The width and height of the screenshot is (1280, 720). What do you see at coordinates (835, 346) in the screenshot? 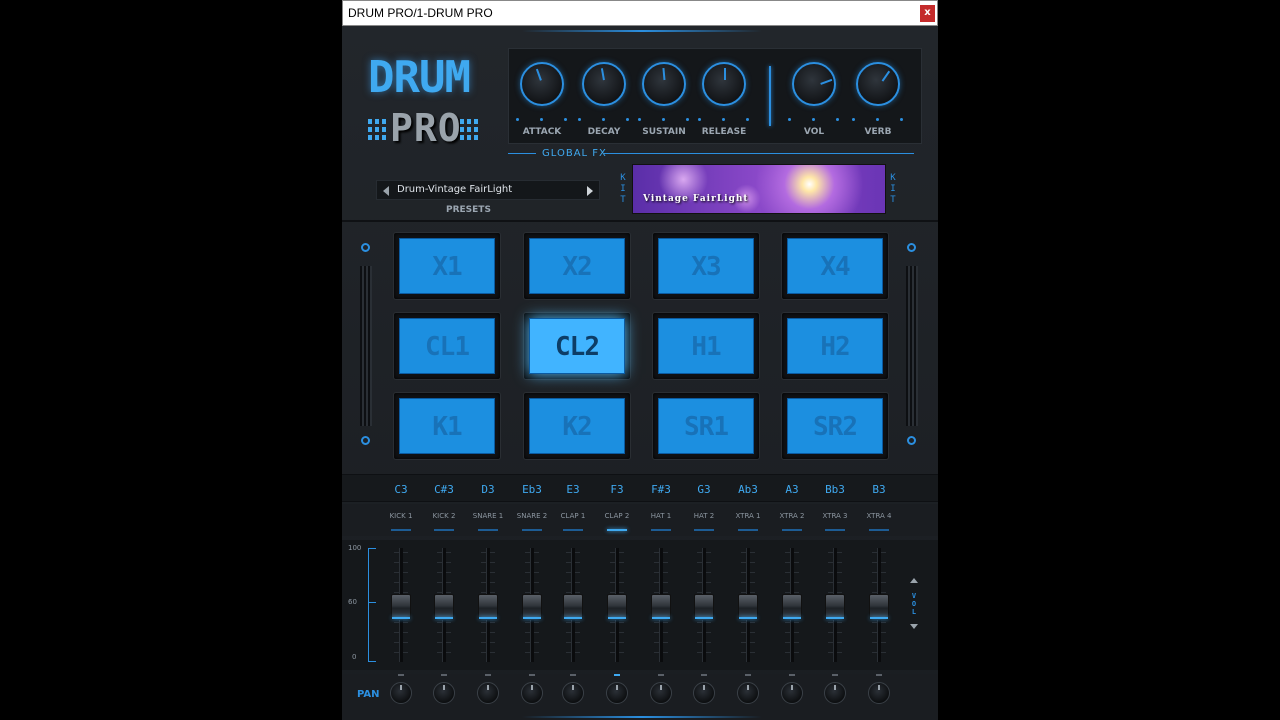
I see `pad-h2: H2` at bounding box center [835, 346].